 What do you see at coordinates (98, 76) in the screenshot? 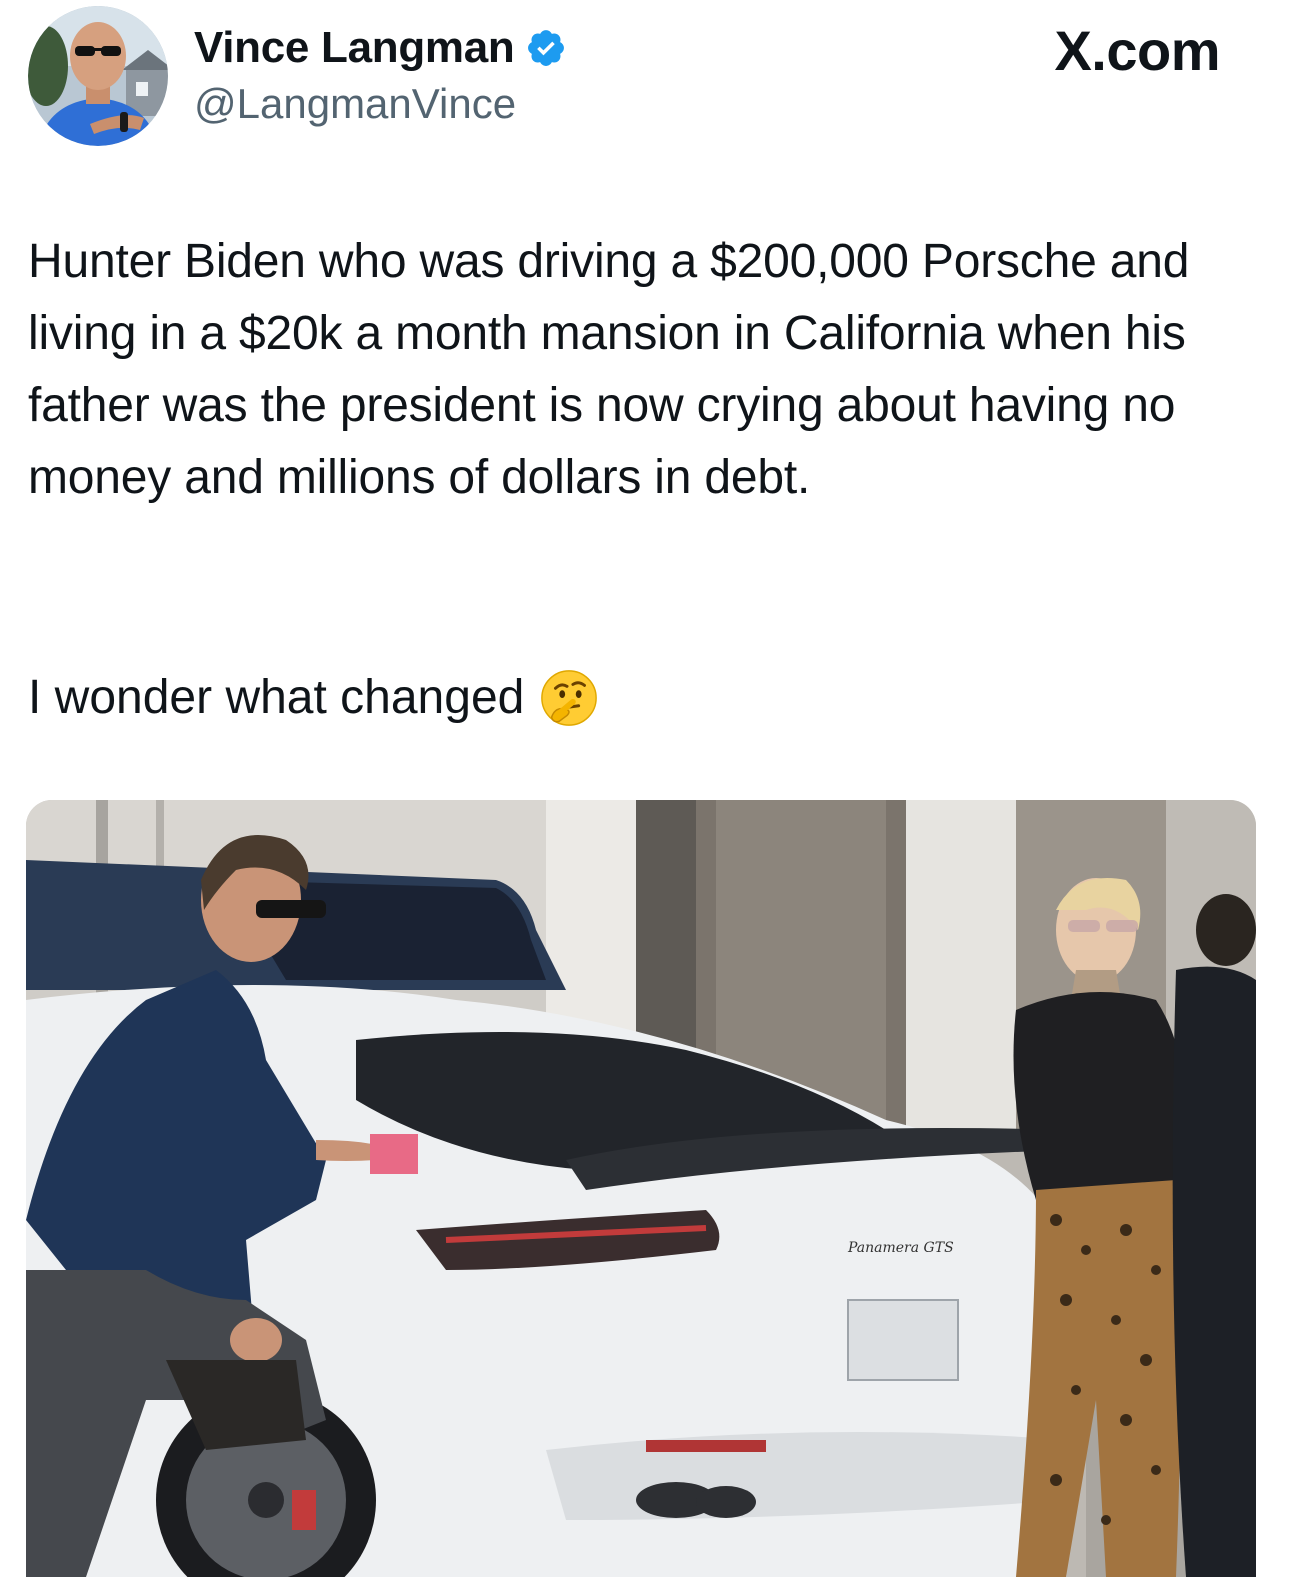
I see `avatar` at bounding box center [98, 76].